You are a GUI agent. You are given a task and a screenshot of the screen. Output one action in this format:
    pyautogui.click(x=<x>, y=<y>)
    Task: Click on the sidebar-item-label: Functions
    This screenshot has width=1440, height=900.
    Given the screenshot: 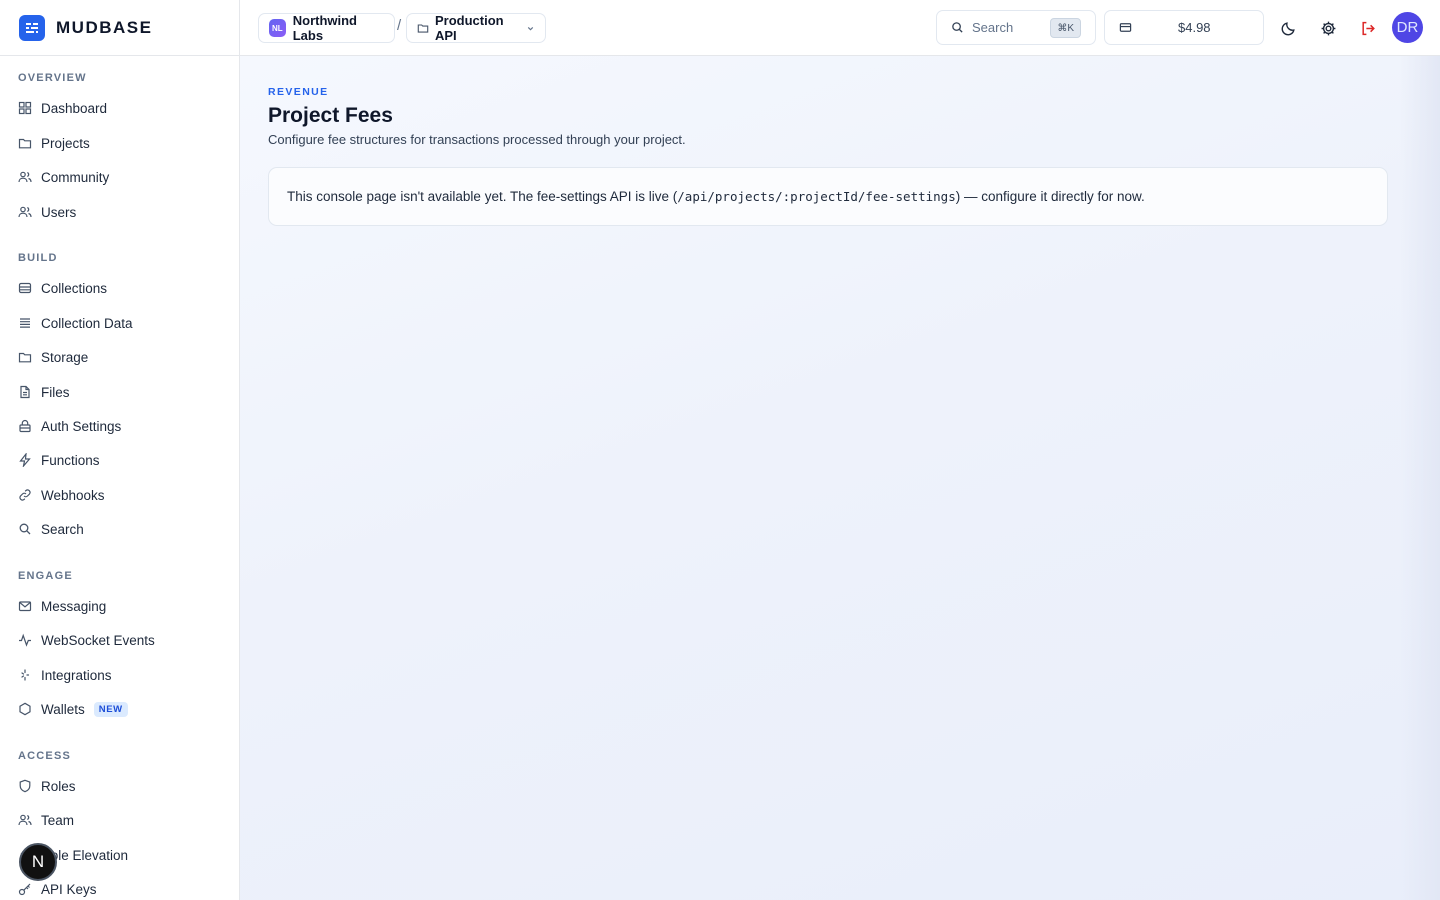 What is the action you would take?
    pyautogui.click(x=70, y=460)
    